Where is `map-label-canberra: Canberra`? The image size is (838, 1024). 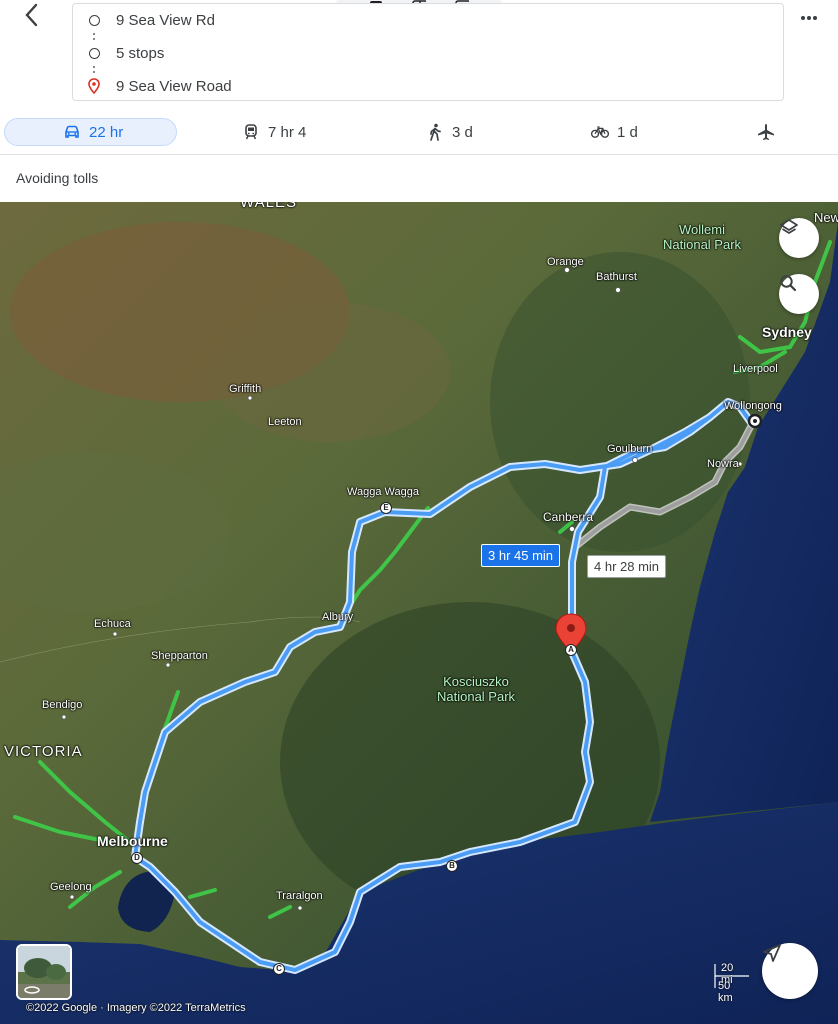
map-label-canberra: Canberra is located at coordinates (568, 517).